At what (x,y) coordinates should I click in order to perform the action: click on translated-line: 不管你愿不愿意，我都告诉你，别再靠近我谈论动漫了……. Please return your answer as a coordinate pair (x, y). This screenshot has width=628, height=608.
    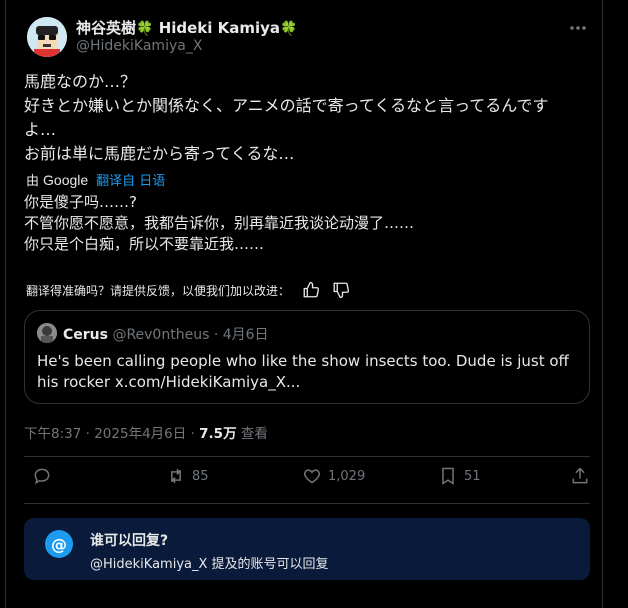
    Looking at the image, I should click on (219, 223).